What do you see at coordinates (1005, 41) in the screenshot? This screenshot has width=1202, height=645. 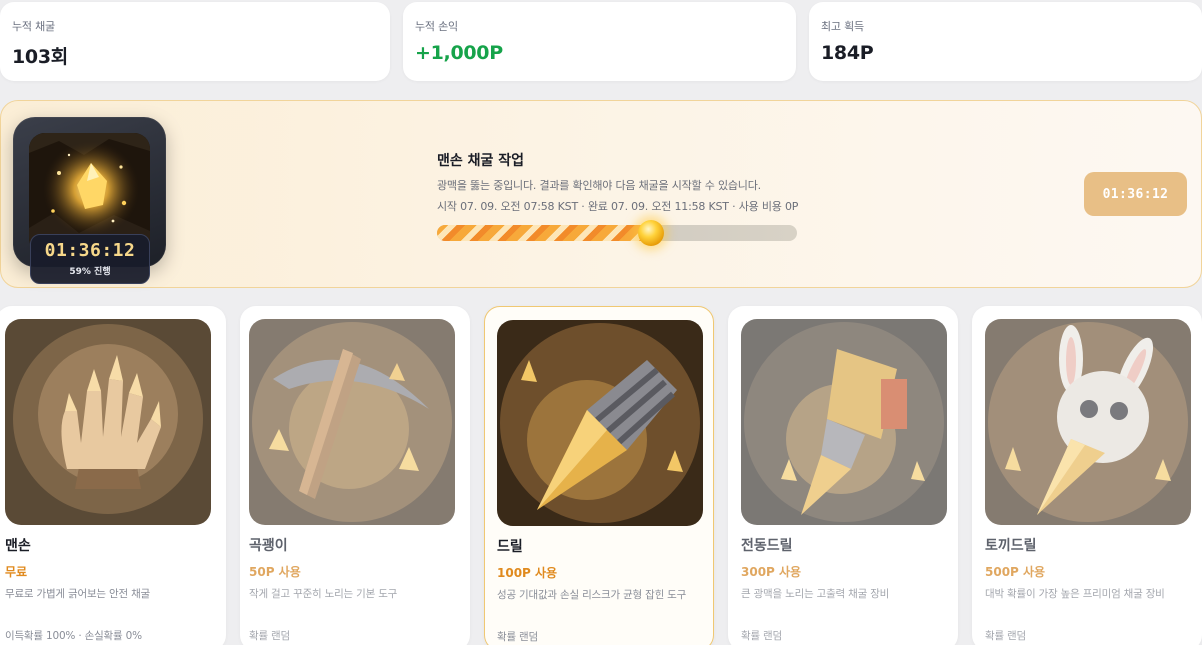 I see `stat-card-best-gain: 최고 획득 184P` at bounding box center [1005, 41].